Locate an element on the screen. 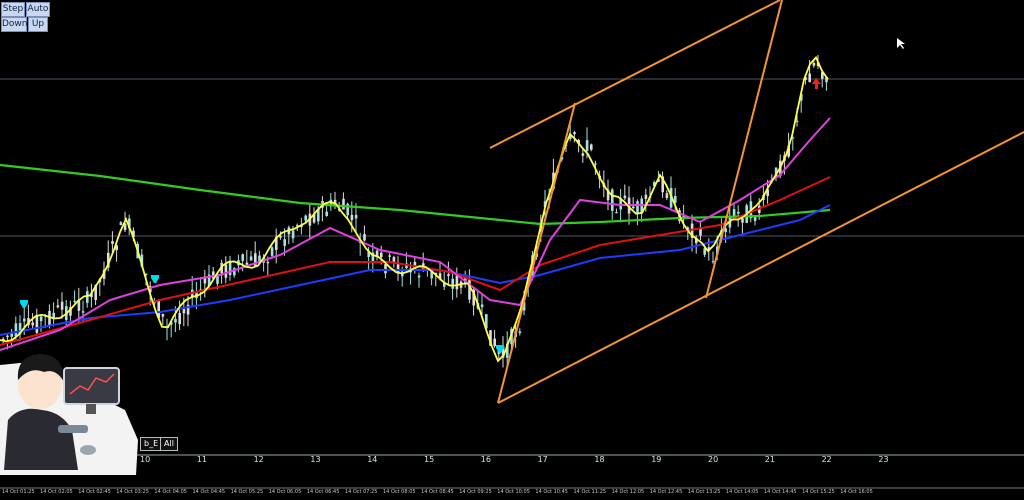 This screenshot has width=1024, height=500. time-label: 14 Oct 02:05 is located at coordinates (56, 492).